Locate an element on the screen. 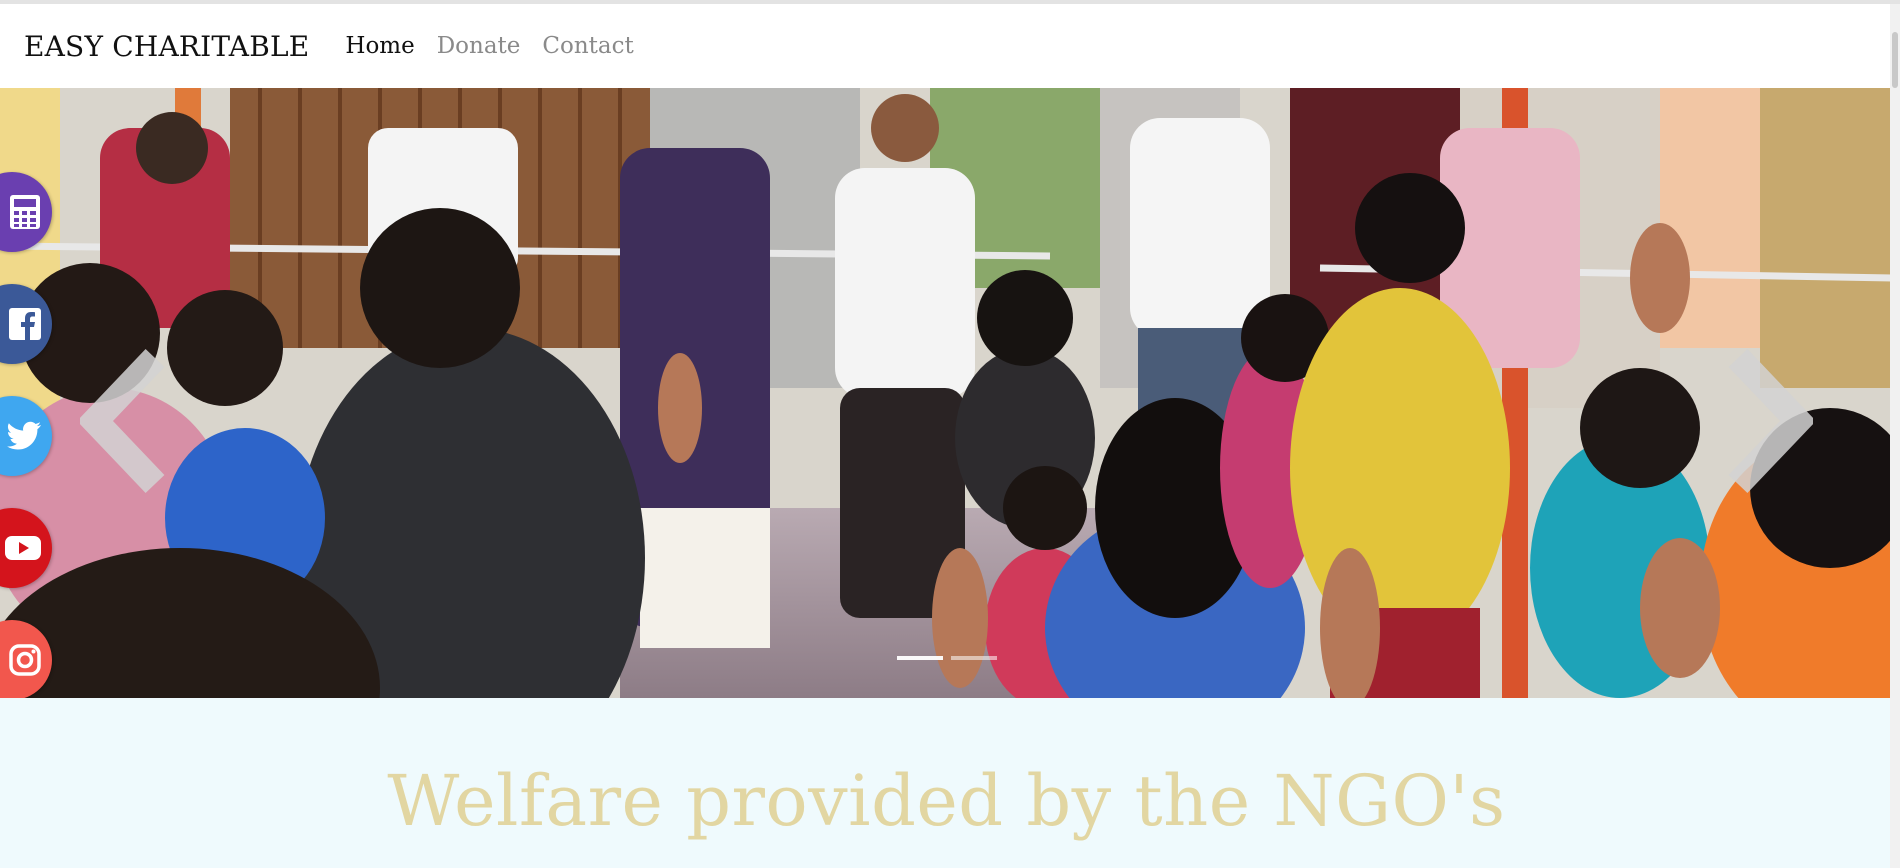 The image size is (1900, 868). chevron-right-icon is located at coordinates (1770, 421).